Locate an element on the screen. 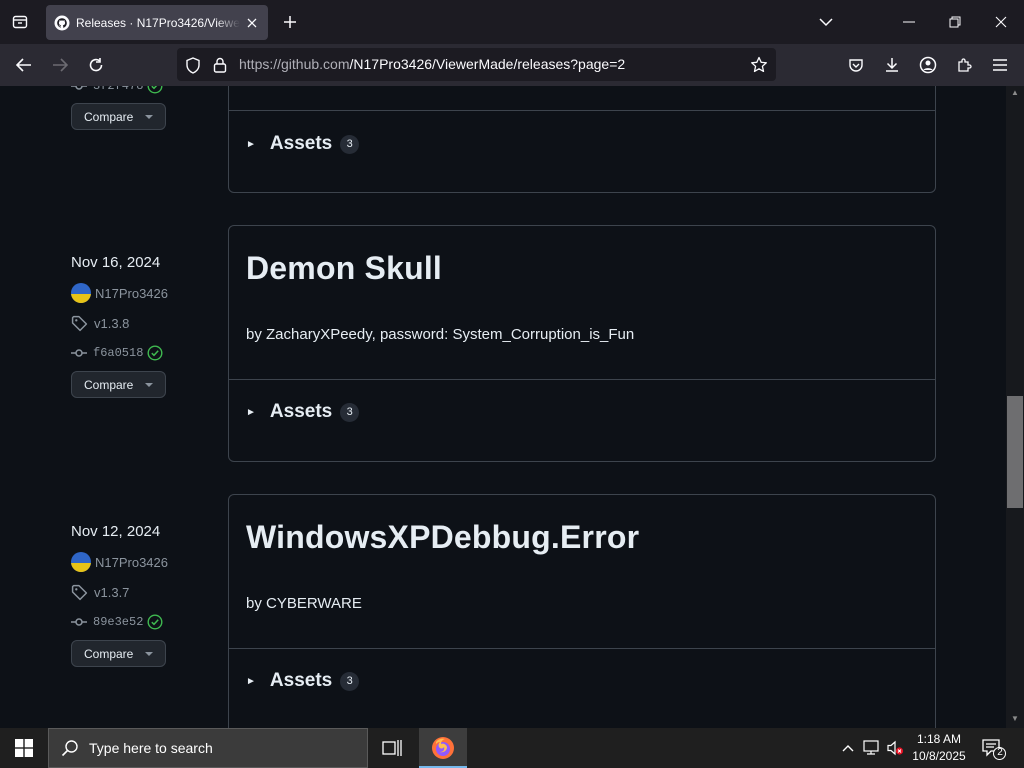 This screenshot has height=768, width=1024. close-window-icon is located at coordinates (1001, 22).